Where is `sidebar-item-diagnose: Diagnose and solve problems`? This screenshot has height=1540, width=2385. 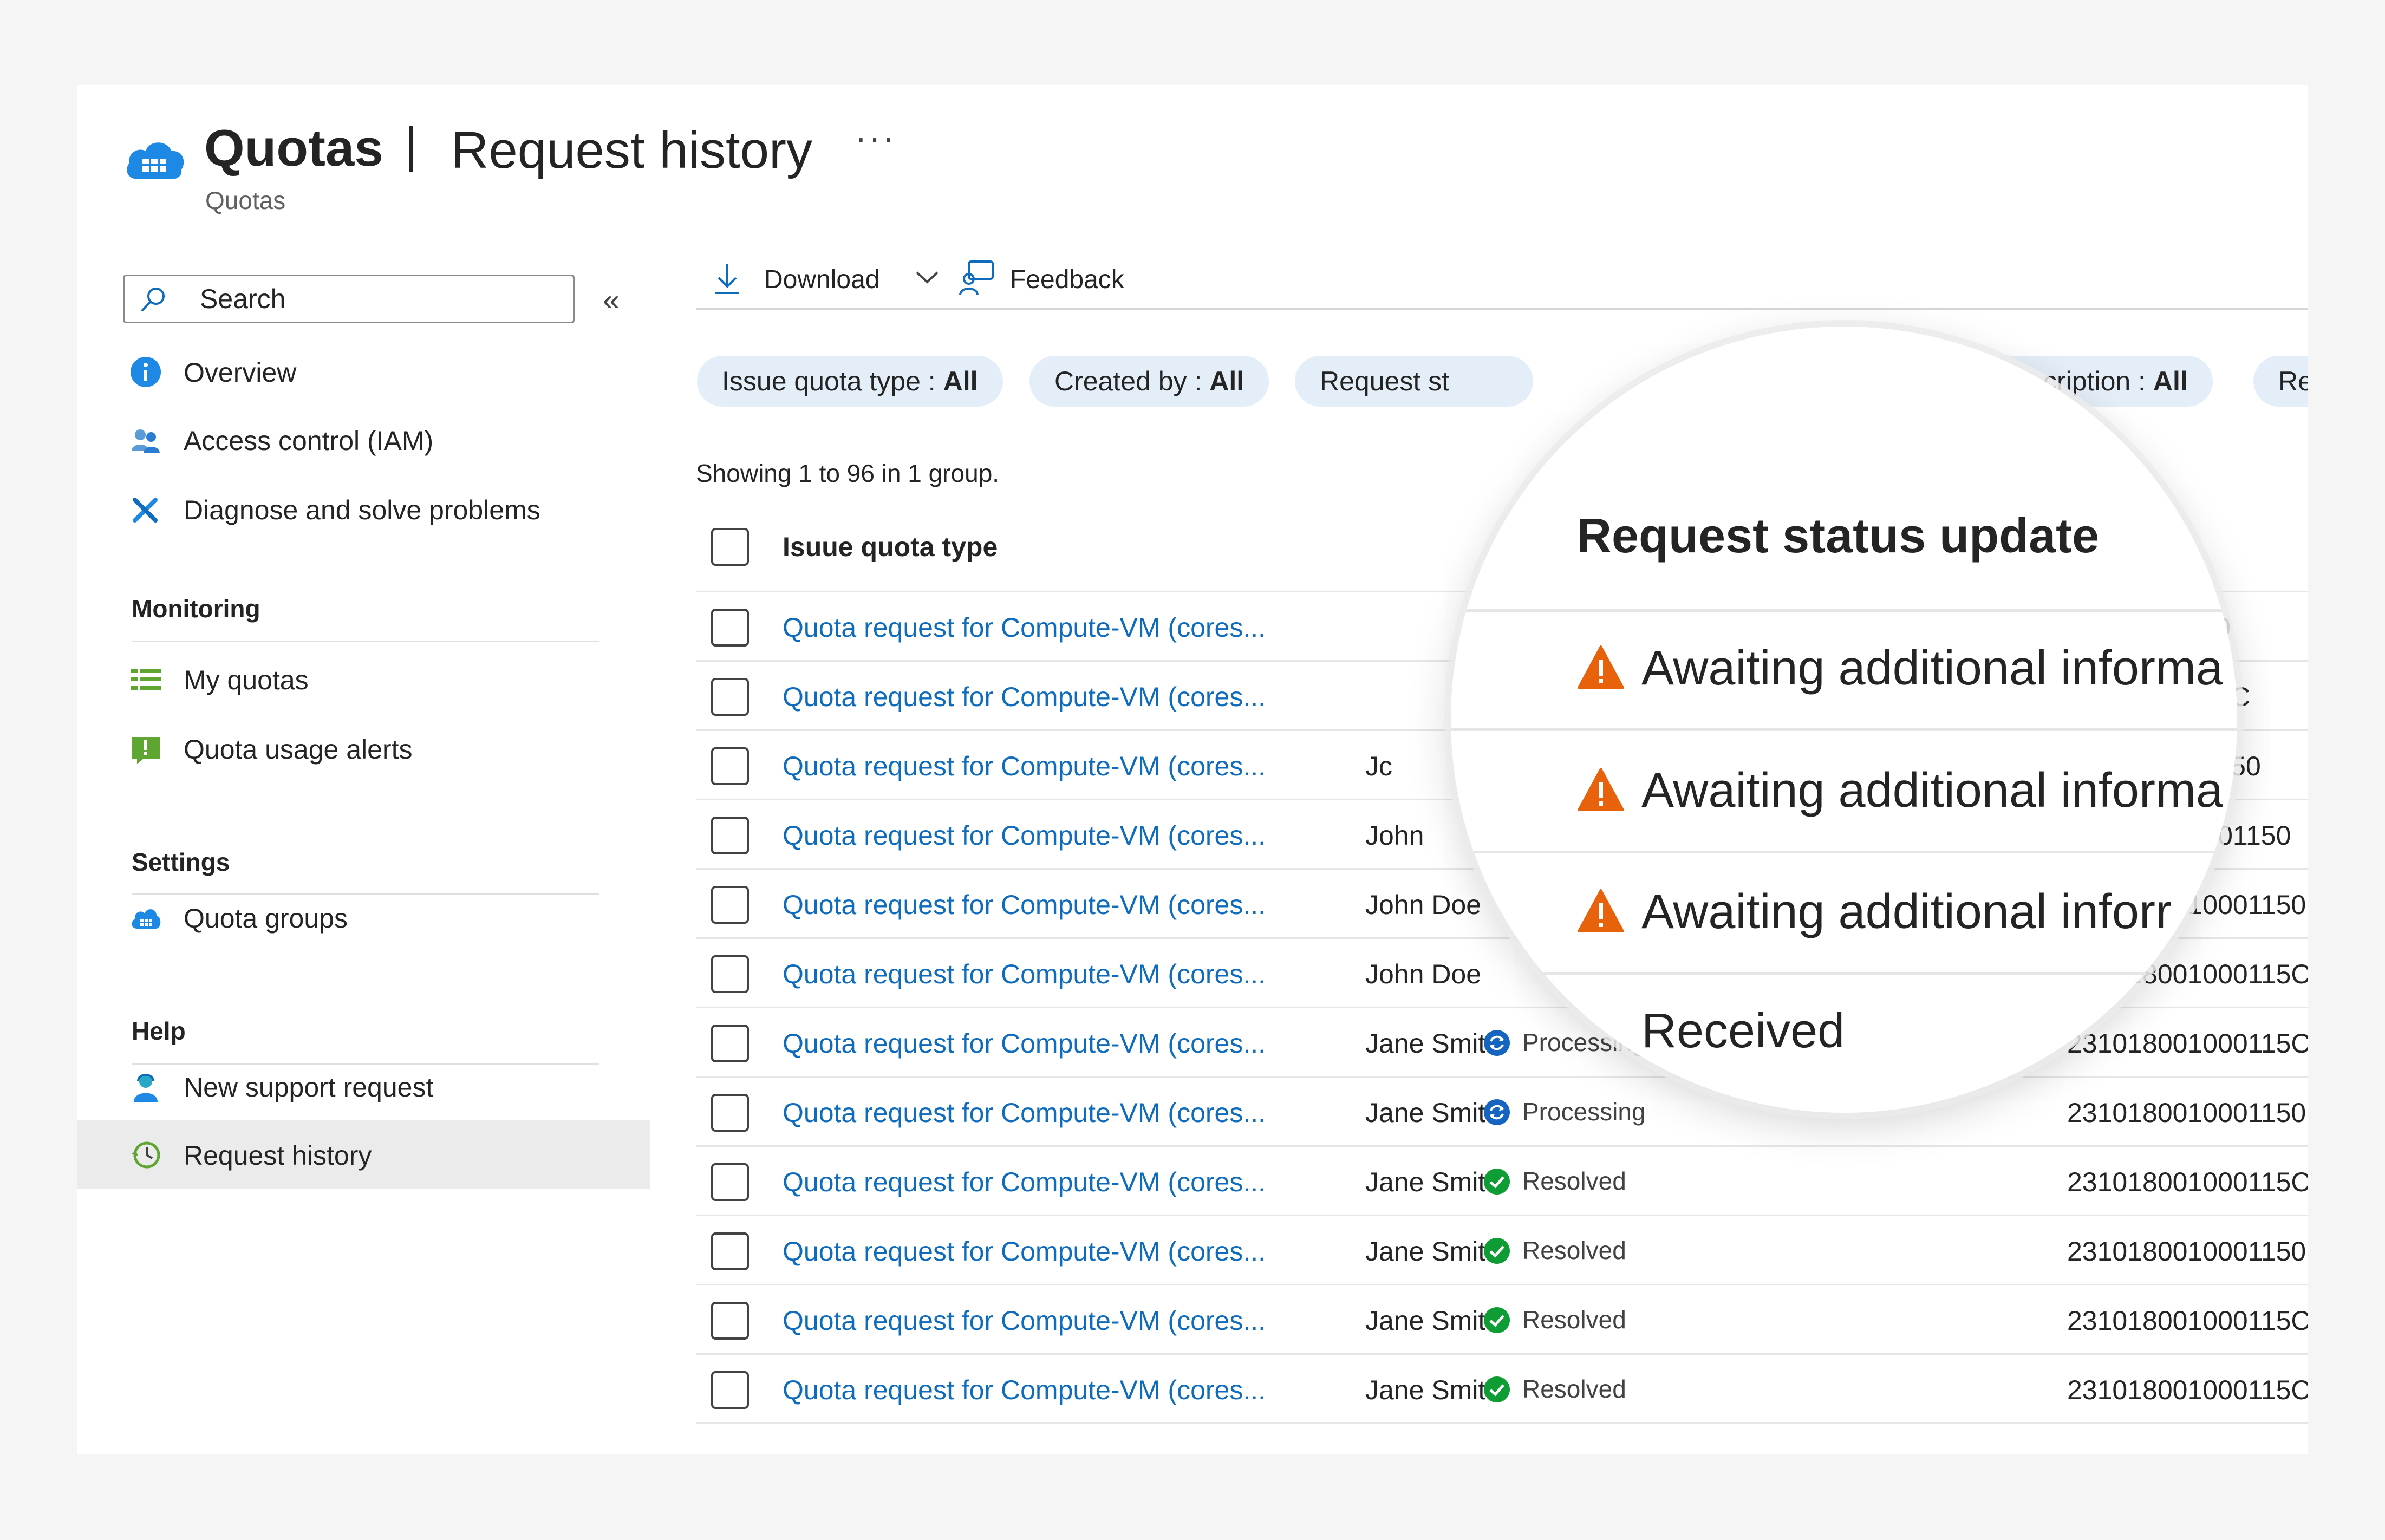 sidebar-item-diagnose: Diagnose and solve problems is located at coordinates (363, 509).